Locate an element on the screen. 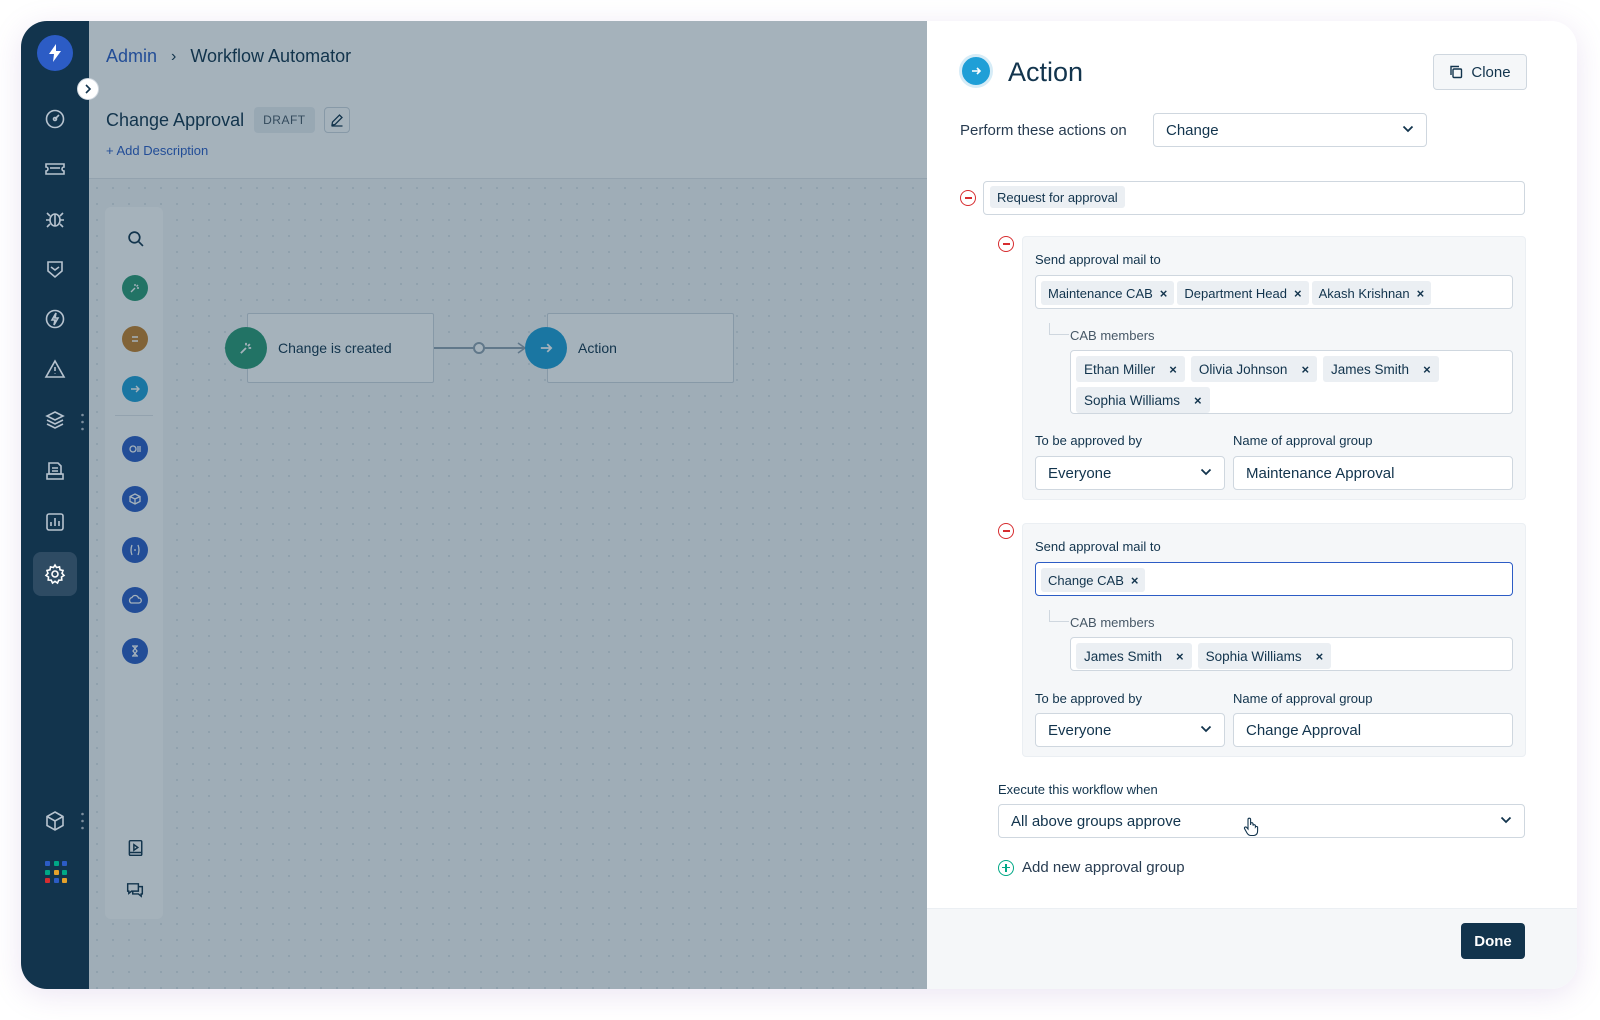 The width and height of the screenshot is (1600, 1020). clone-button: Clone is located at coordinates (1480, 72).